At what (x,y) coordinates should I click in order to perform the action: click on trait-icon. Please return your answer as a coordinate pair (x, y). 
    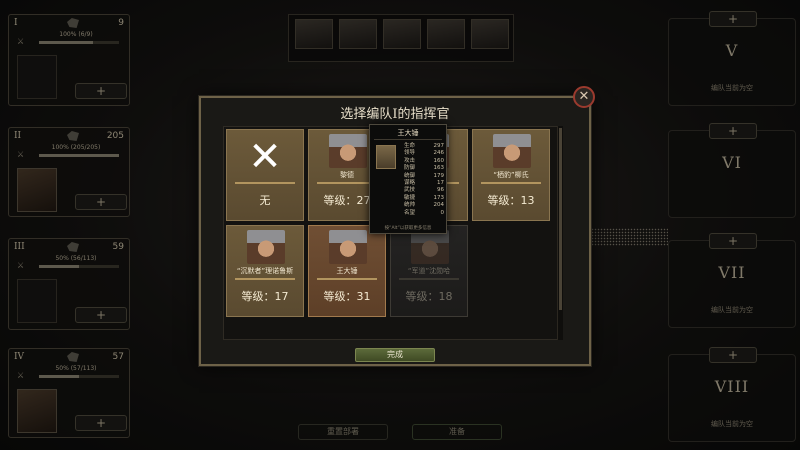
    Looking at the image, I should click on (386, 157).